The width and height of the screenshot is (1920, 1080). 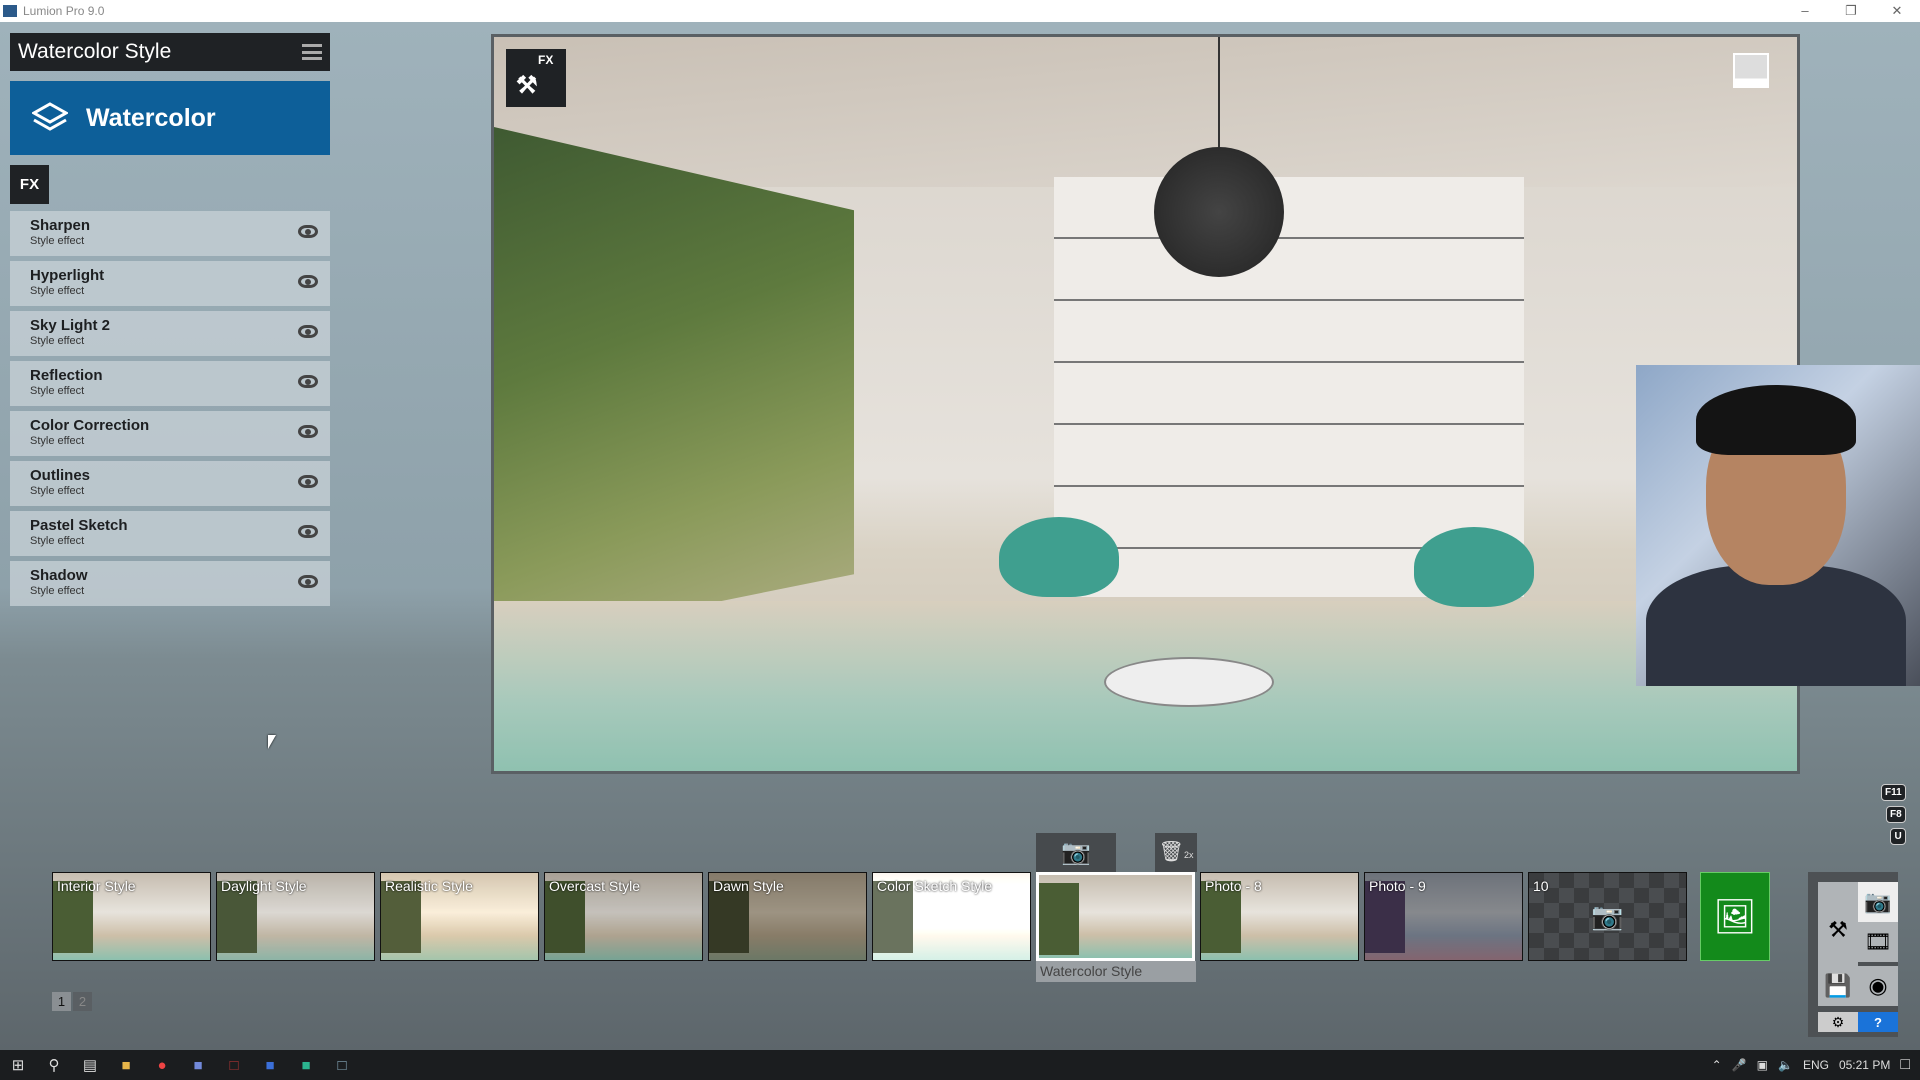 I want to click on minimize-button: –, so click(x=1805, y=11).